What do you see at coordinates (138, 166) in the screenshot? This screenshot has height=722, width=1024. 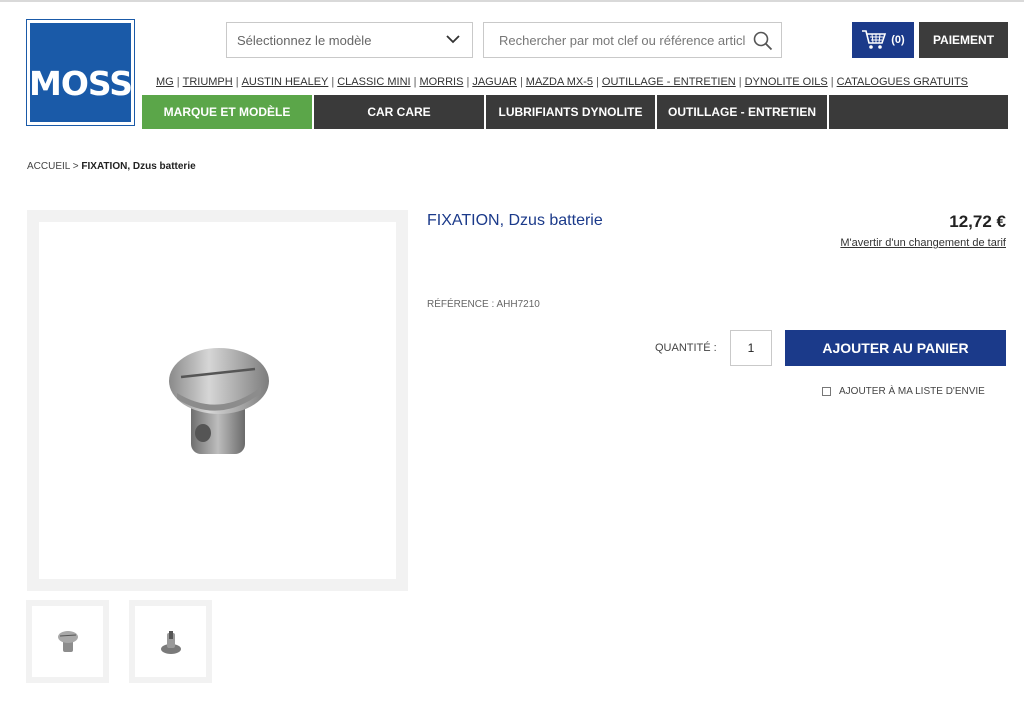 I see `breadcrumb-current: FIXATION, Dzus batterie` at bounding box center [138, 166].